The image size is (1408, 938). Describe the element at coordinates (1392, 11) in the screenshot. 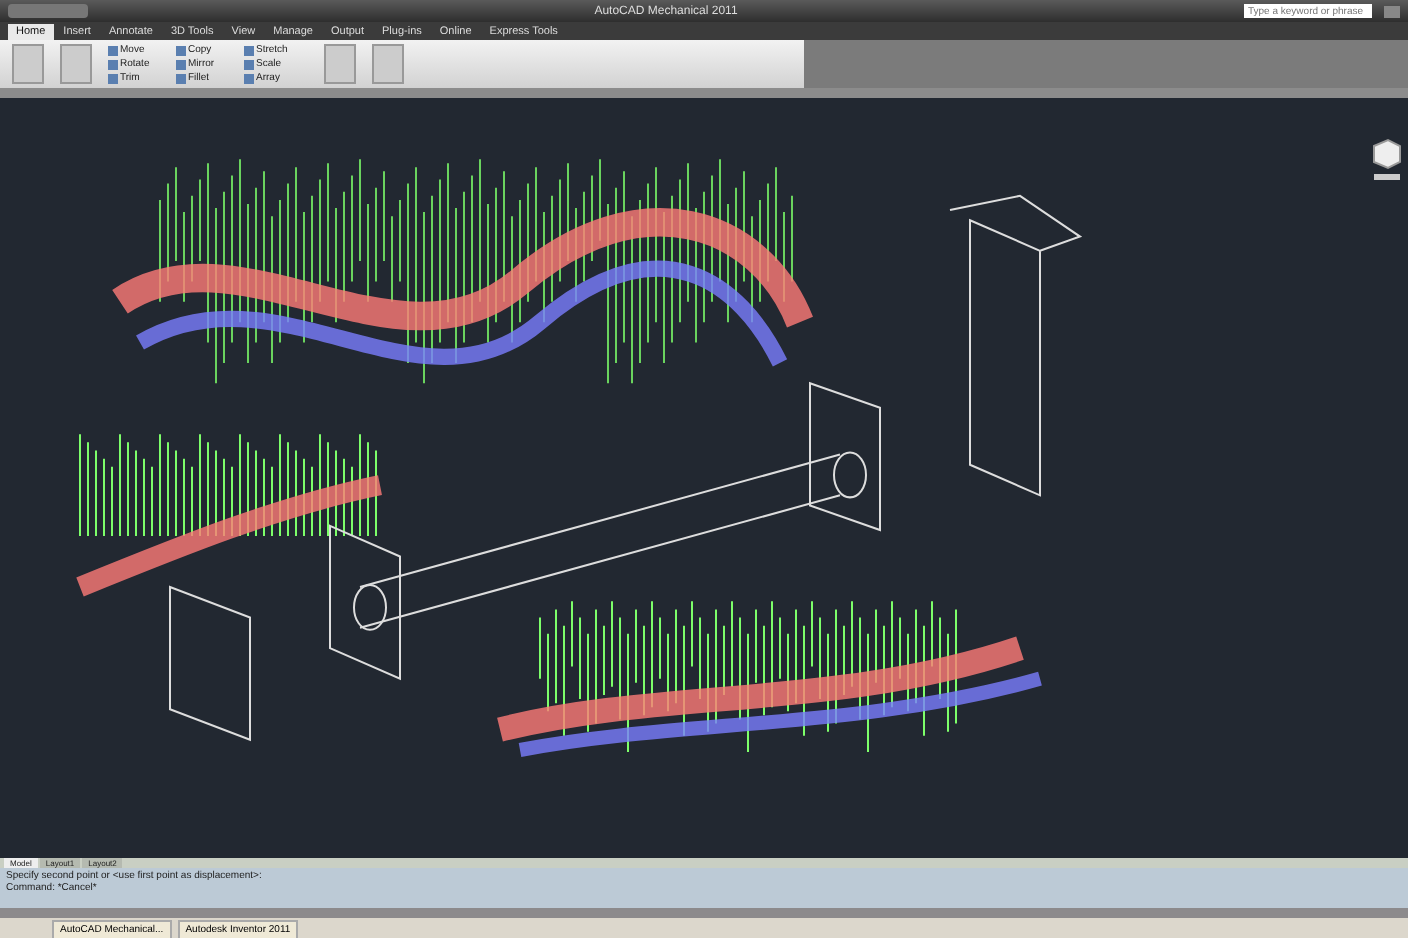

I see `close-button` at that location.